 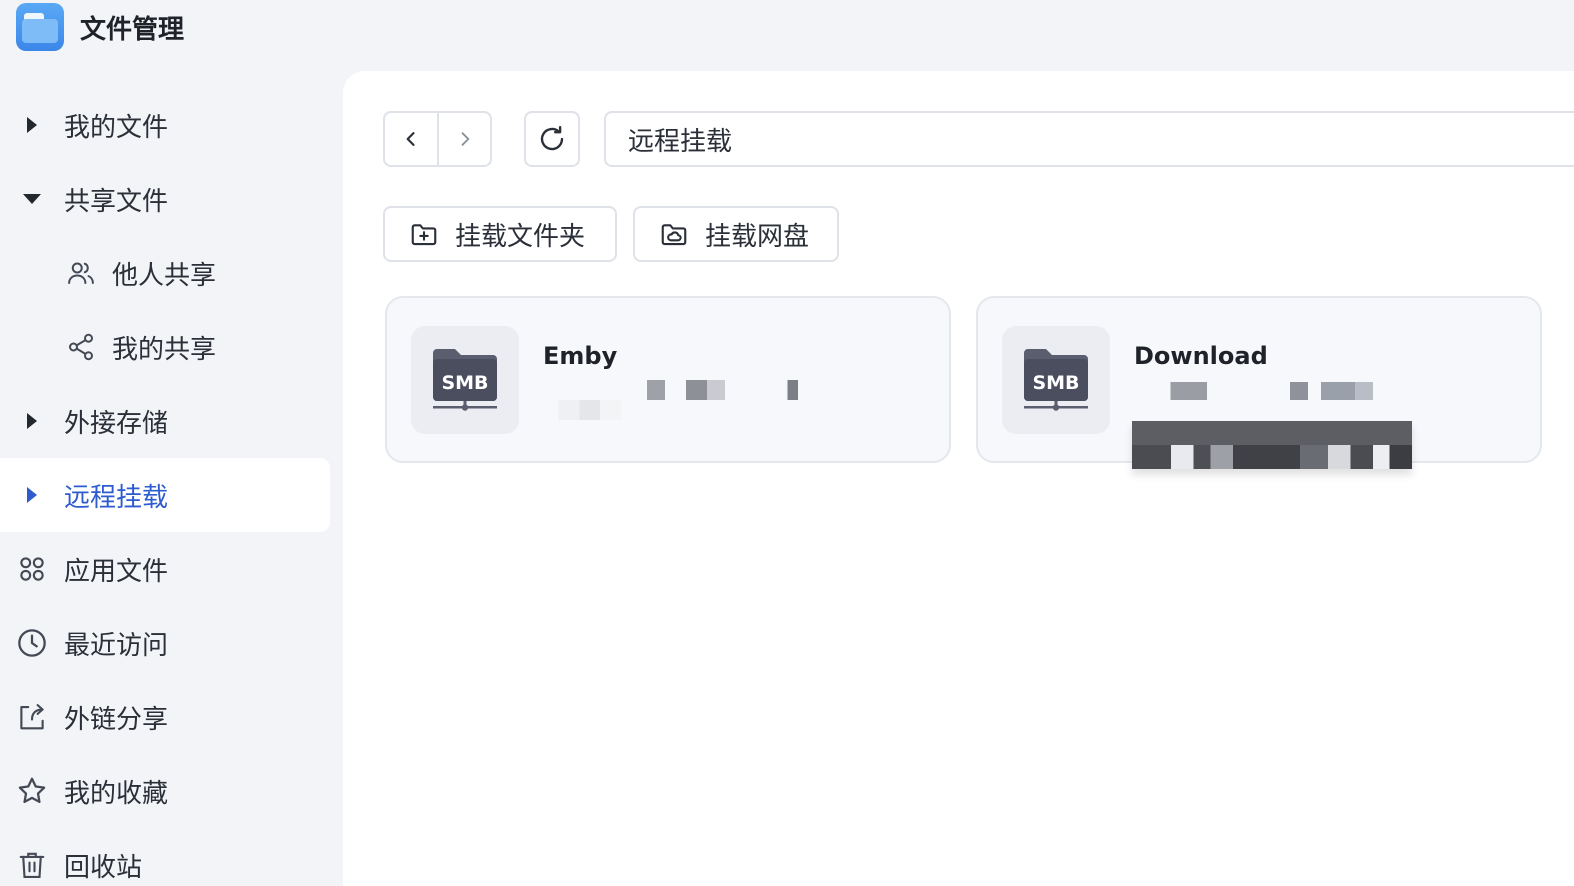 What do you see at coordinates (116, 201) in the screenshot?
I see `sidebar-item-label: 共享文件` at bounding box center [116, 201].